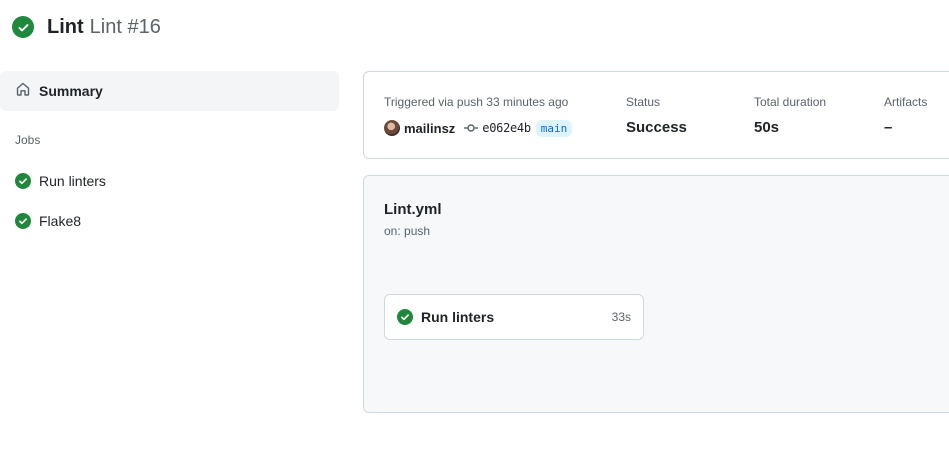 This screenshot has height=473, width=949. I want to click on workflow-name: Lint, so click(65, 26).